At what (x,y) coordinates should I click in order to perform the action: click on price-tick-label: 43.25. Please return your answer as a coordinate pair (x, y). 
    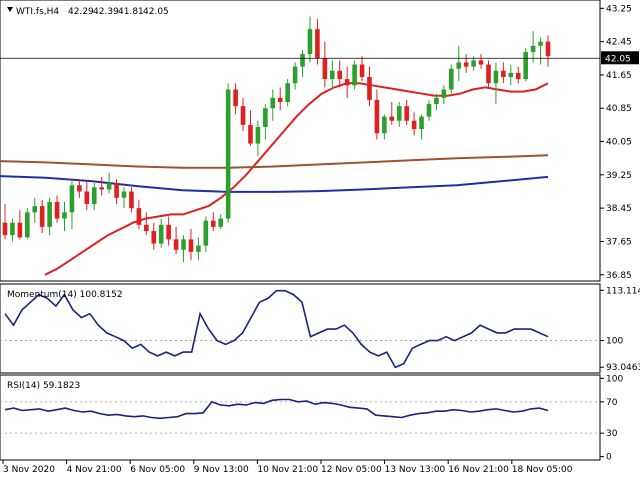
    Looking at the image, I should click on (619, 9).